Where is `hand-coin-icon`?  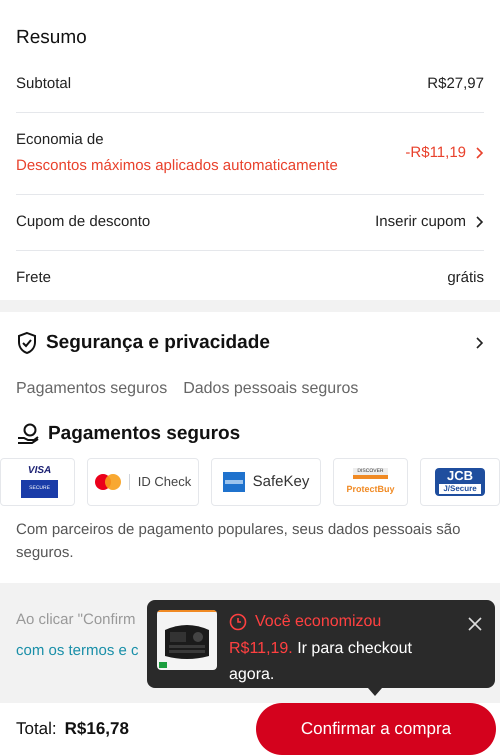 hand-coin-icon is located at coordinates (28, 434).